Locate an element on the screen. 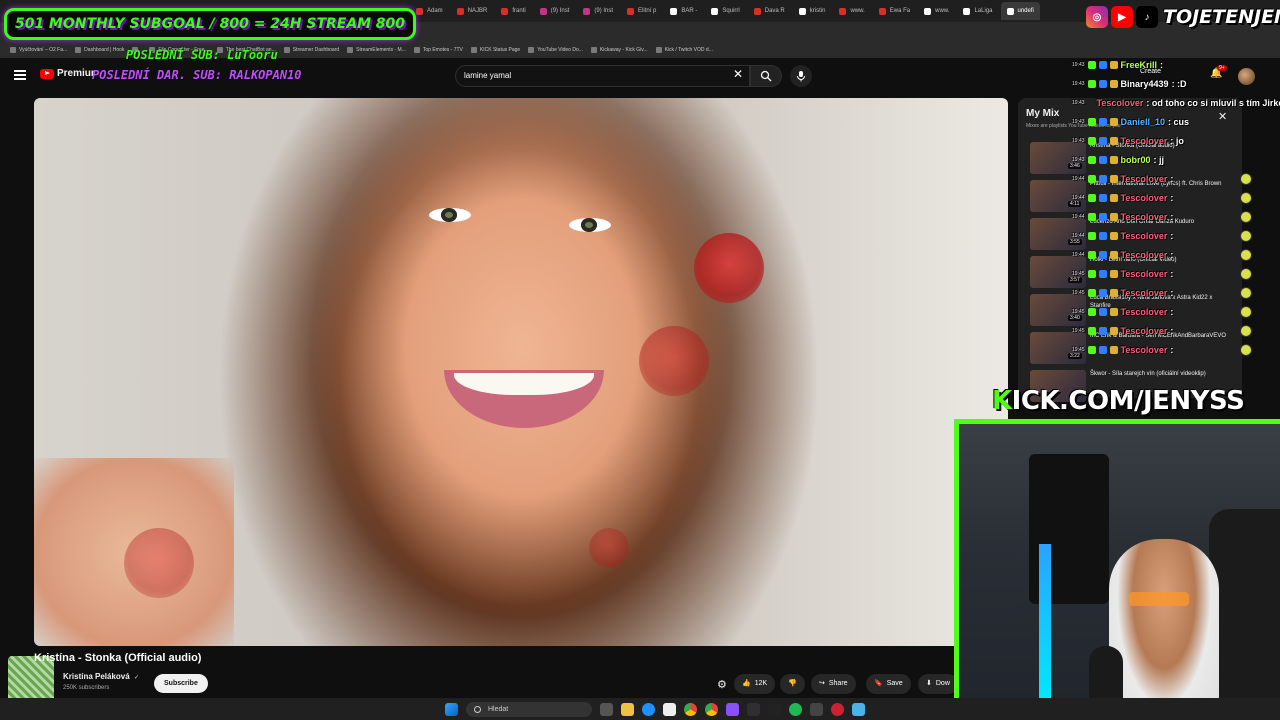 The image size is (1280, 720). like-button: 👍 12K is located at coordinates (755, 684).